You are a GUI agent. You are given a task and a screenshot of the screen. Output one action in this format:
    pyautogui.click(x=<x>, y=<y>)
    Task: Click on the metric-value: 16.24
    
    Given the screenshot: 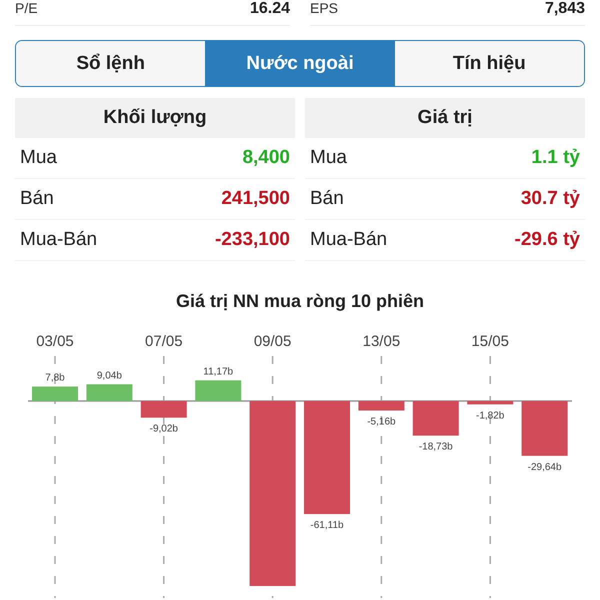 What is the action you would take?
    pyautogui.click(x=270, y=9)
    